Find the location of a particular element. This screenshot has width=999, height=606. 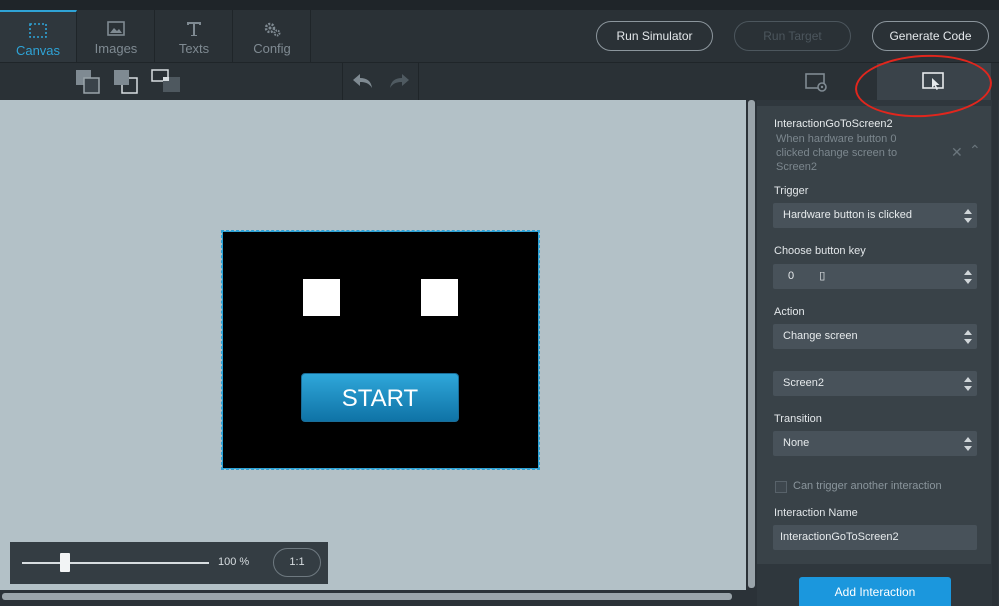

interaction-name-label: Interaction Name is located at coordinates (816, 513).